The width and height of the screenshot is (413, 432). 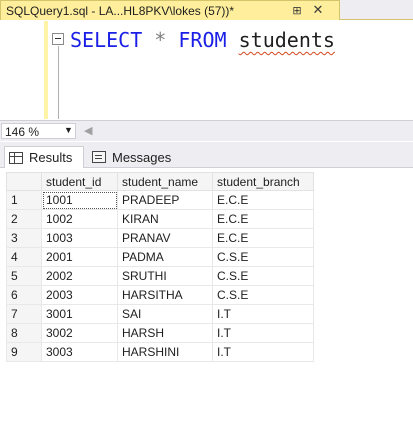 I want to click on outline-fold-line, so click(x=58, y=82).